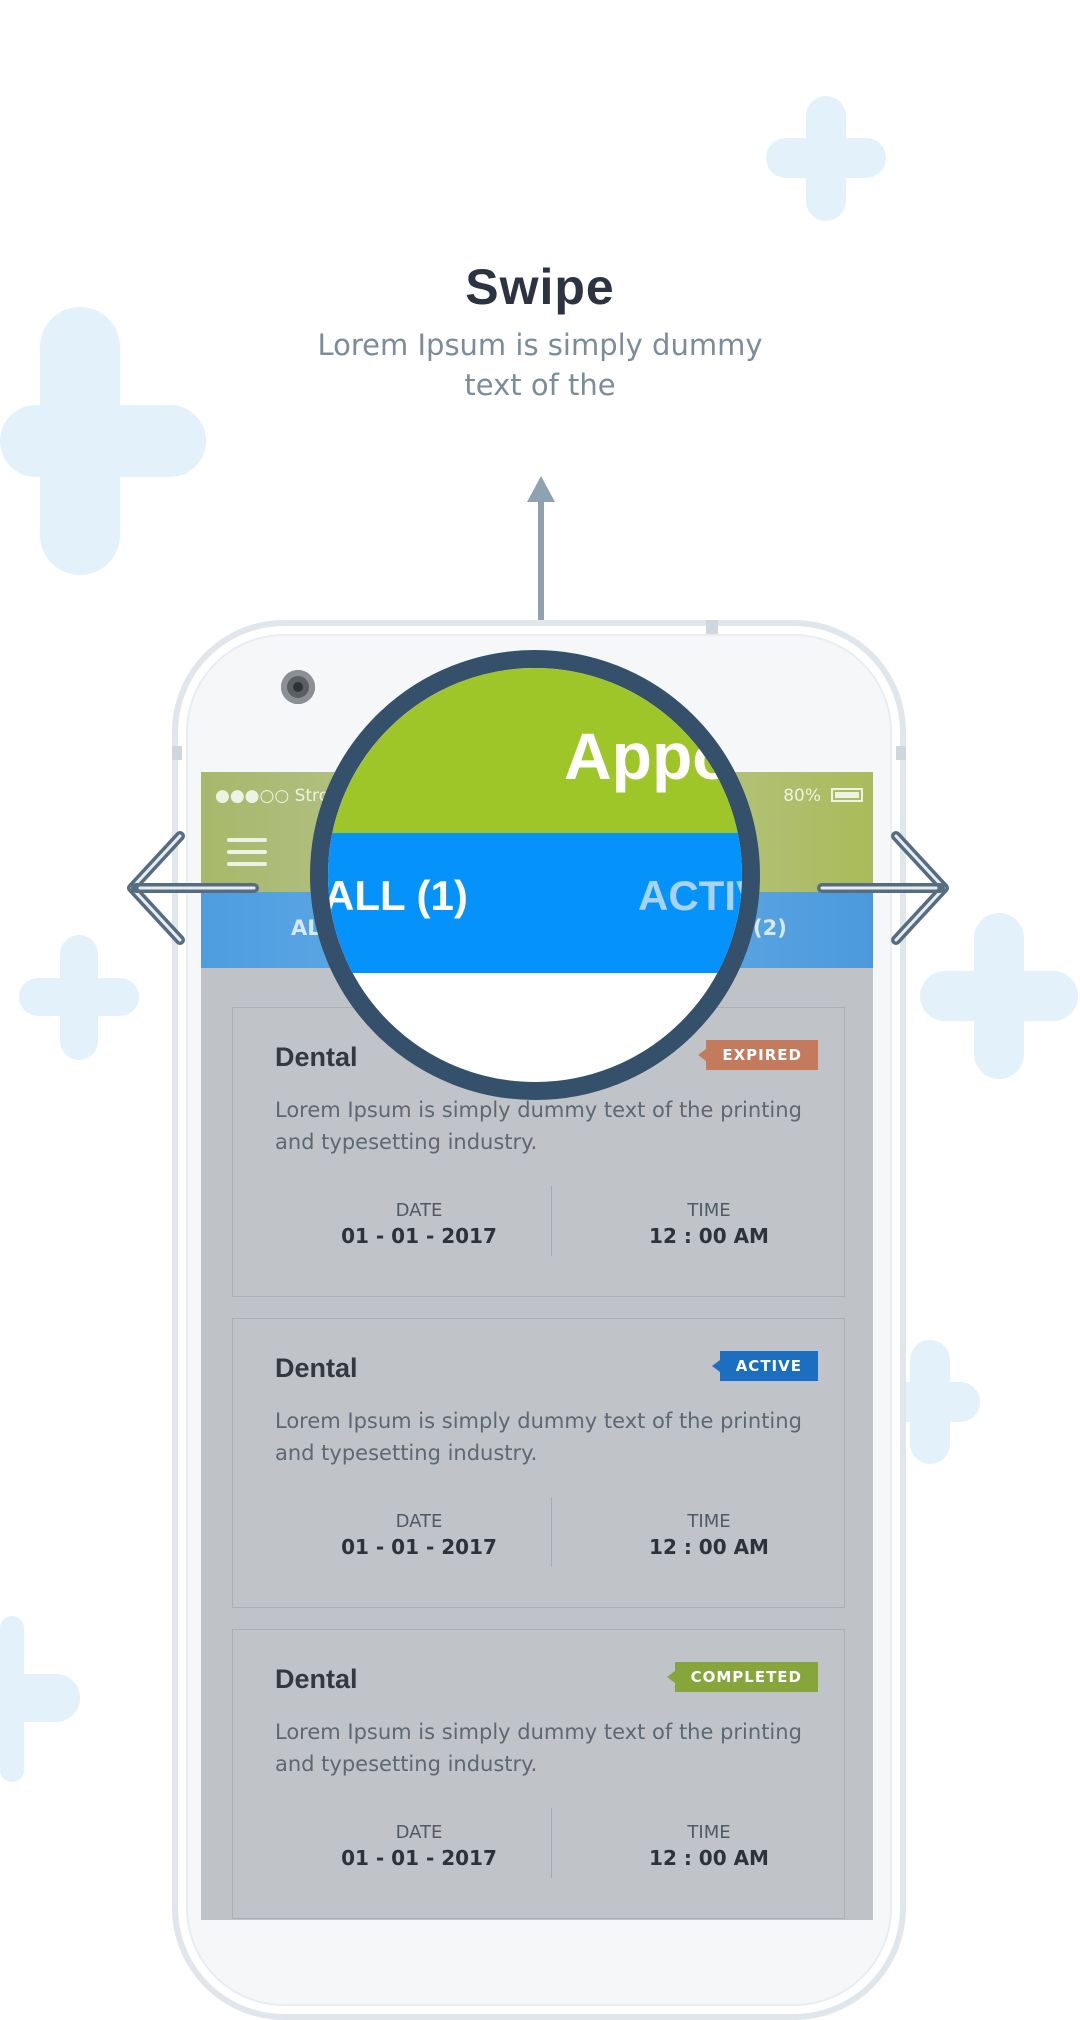  Describe the element at coordinates (535, 875) in the screenshot. I see `magnifier-lens: Appo ALL (1) ACTIV` at that location.